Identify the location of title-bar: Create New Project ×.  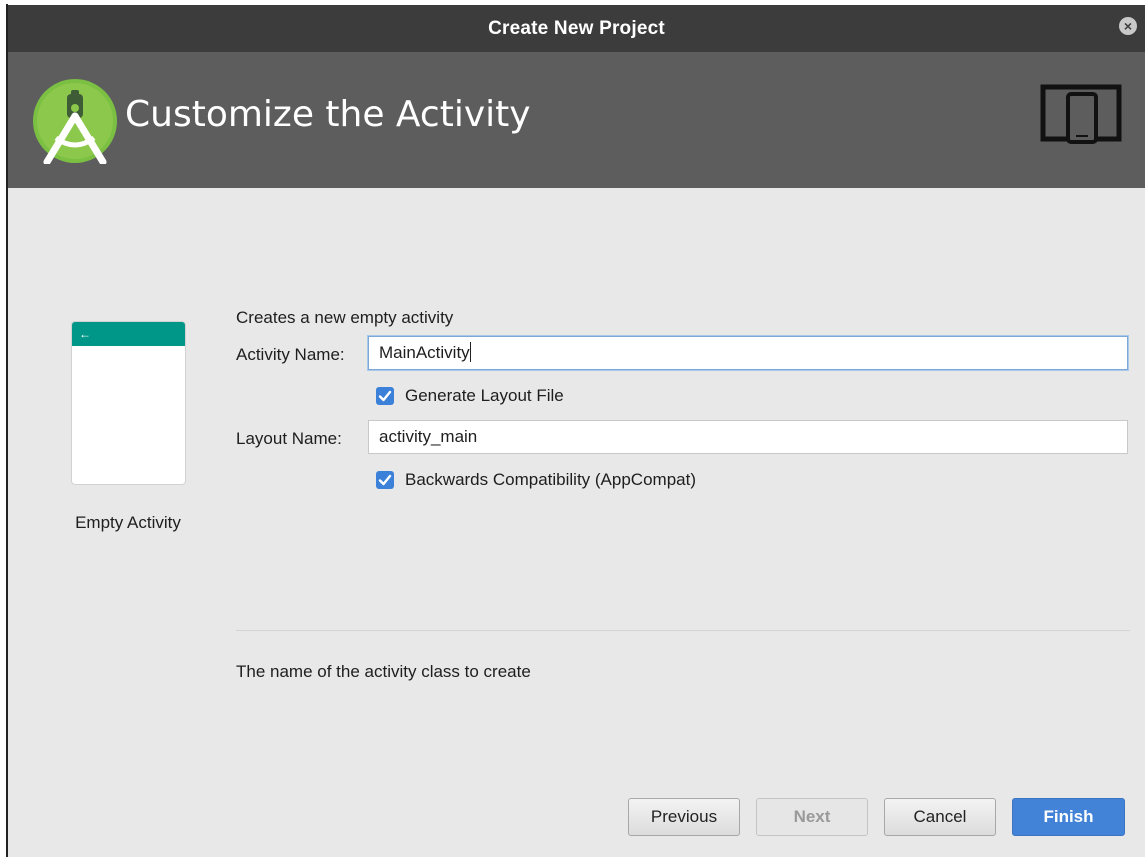
(576, 28).